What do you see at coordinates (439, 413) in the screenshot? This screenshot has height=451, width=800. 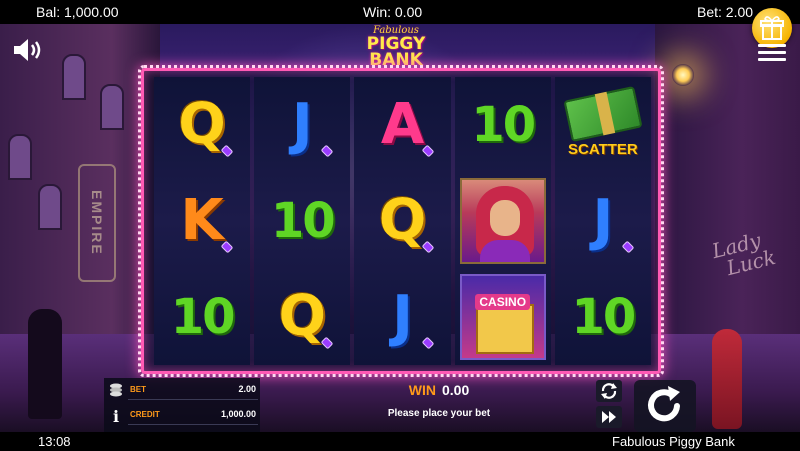 I see `status-message: Please place your bet` at bounding box center [439, 413].